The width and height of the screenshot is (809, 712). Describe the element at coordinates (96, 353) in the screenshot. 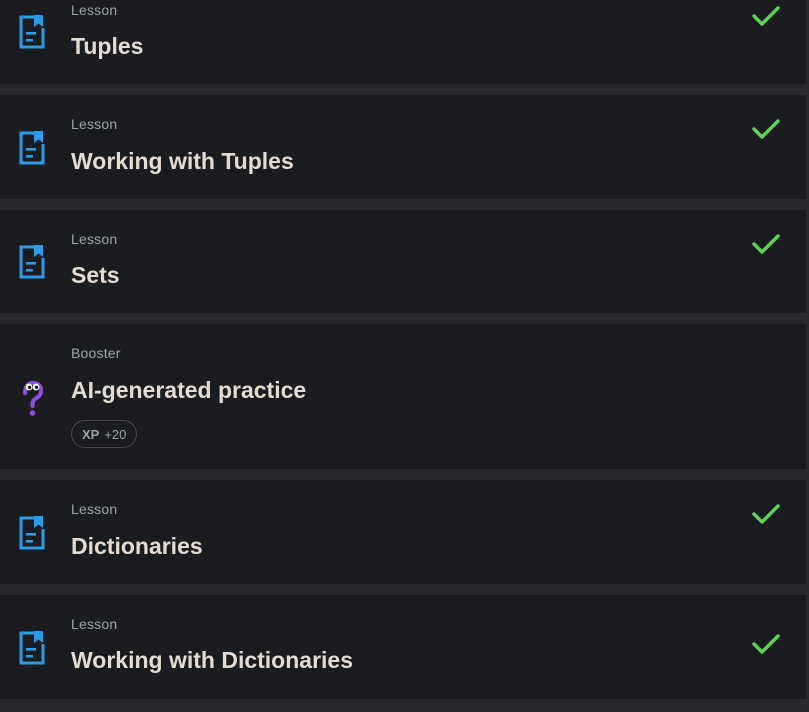

I see `item-kind-label: Booster` at that location.